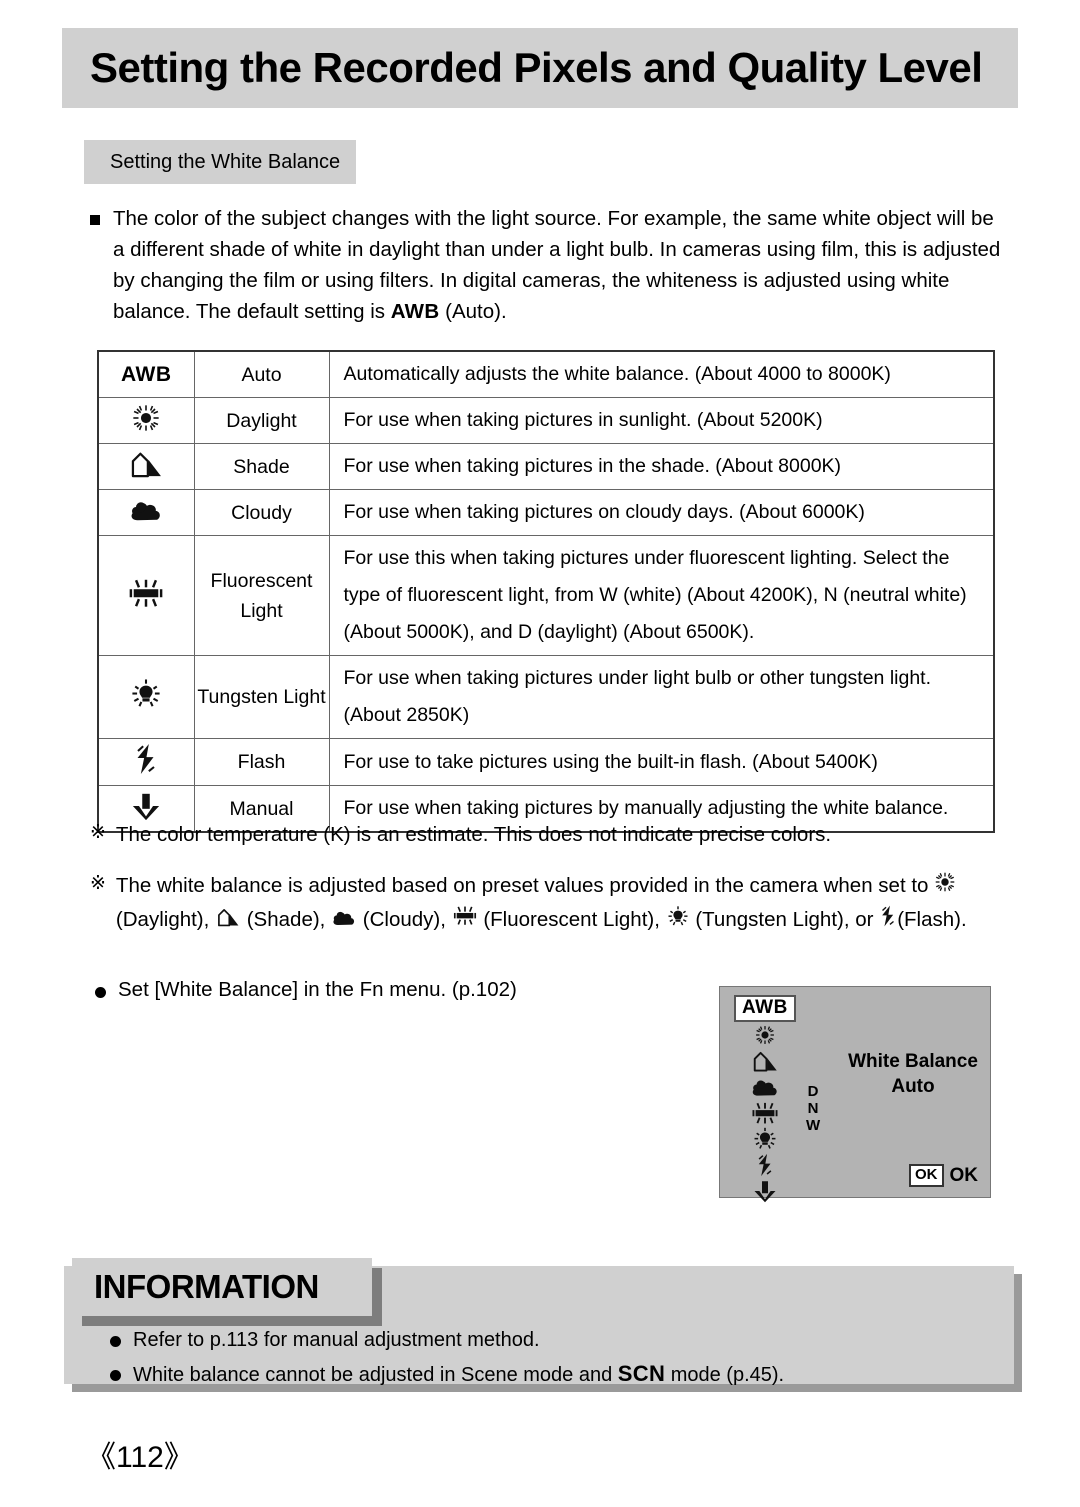  Describe the element at coordinates (913, 1061) in the screenshot. I see `lcd-mode-title: White Balance` at that location.